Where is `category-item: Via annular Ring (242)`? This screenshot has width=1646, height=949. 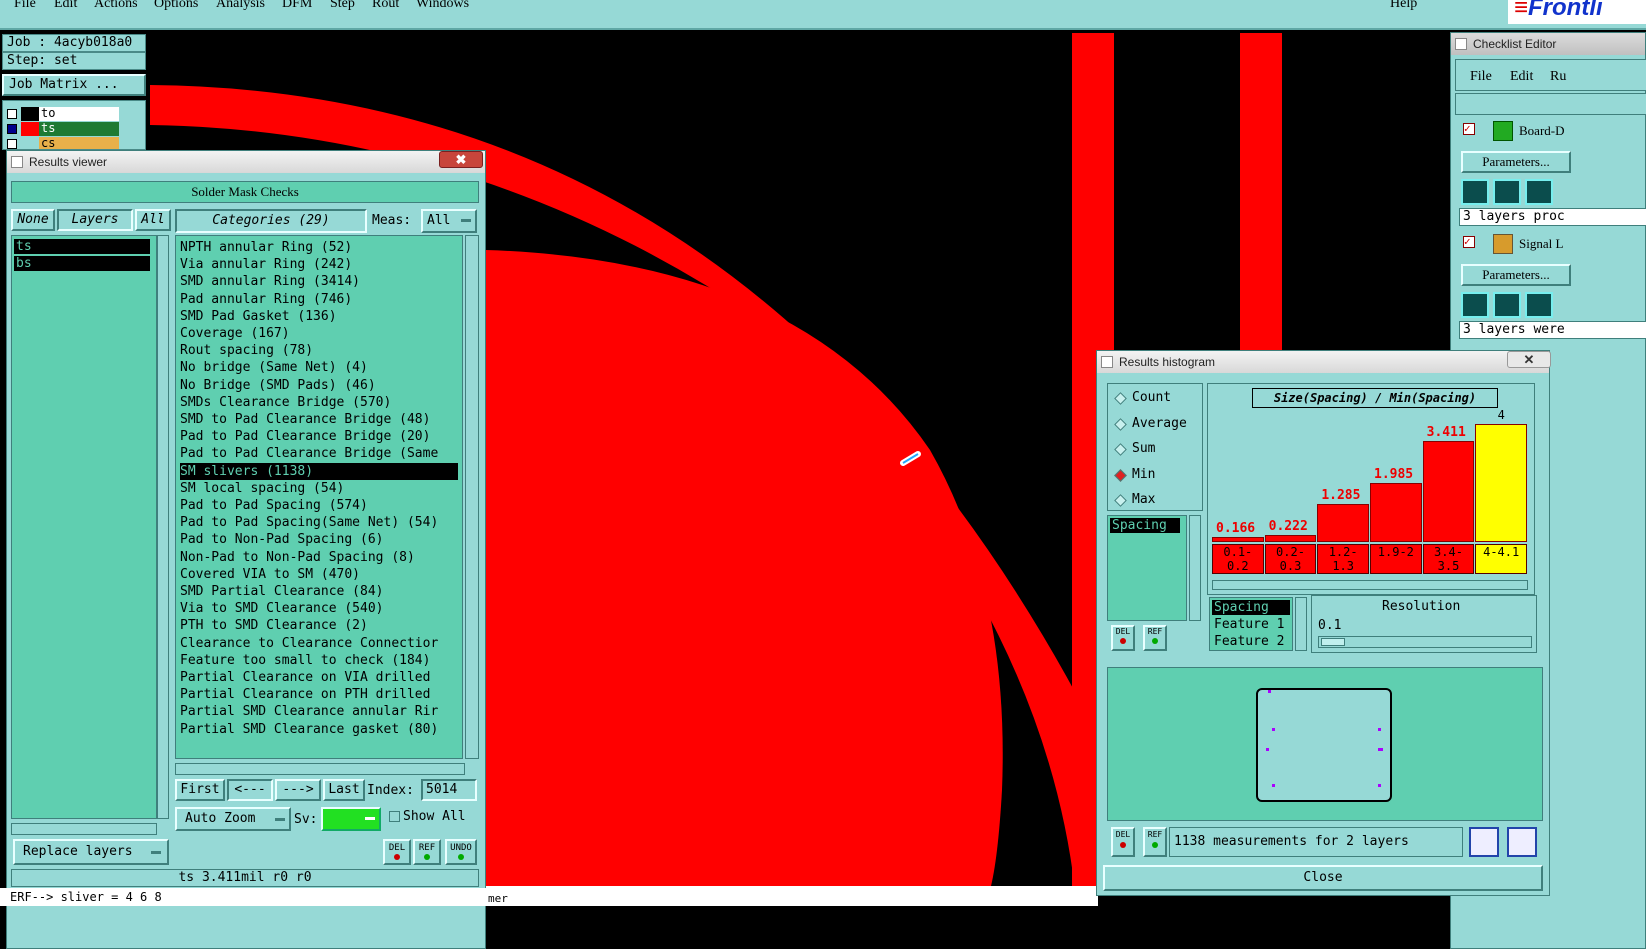 category-item: Via annular Ring (242) is located at coordinates (319, 264).